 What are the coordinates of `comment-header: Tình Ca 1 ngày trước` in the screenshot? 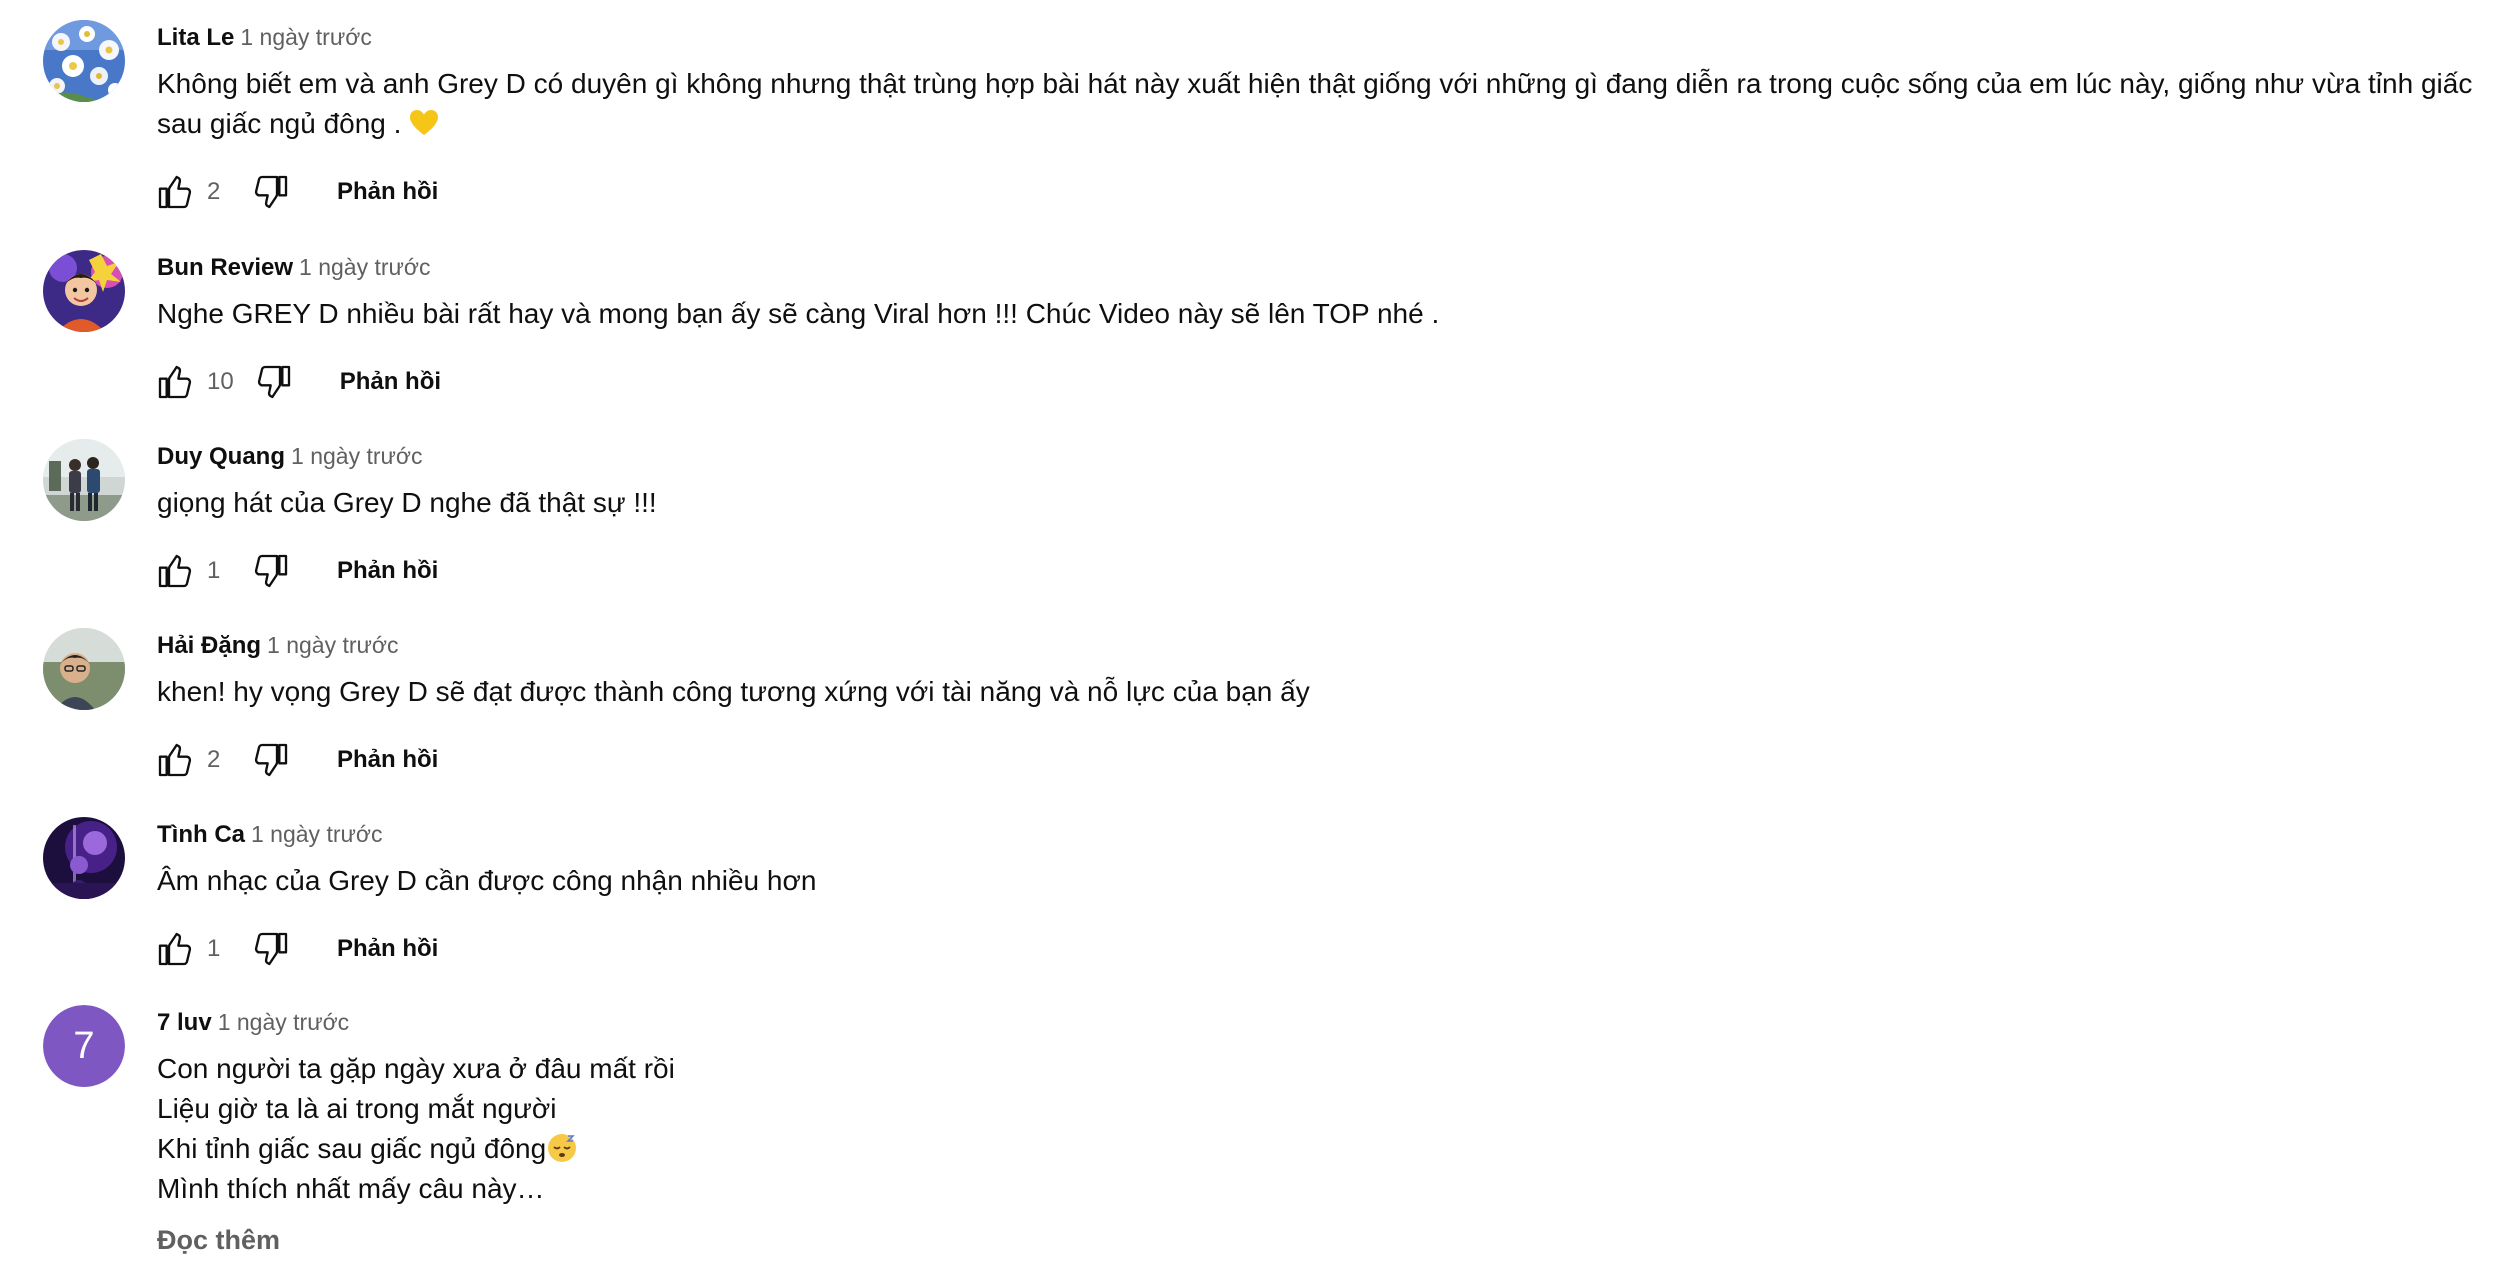 It's located at (1335, 834).